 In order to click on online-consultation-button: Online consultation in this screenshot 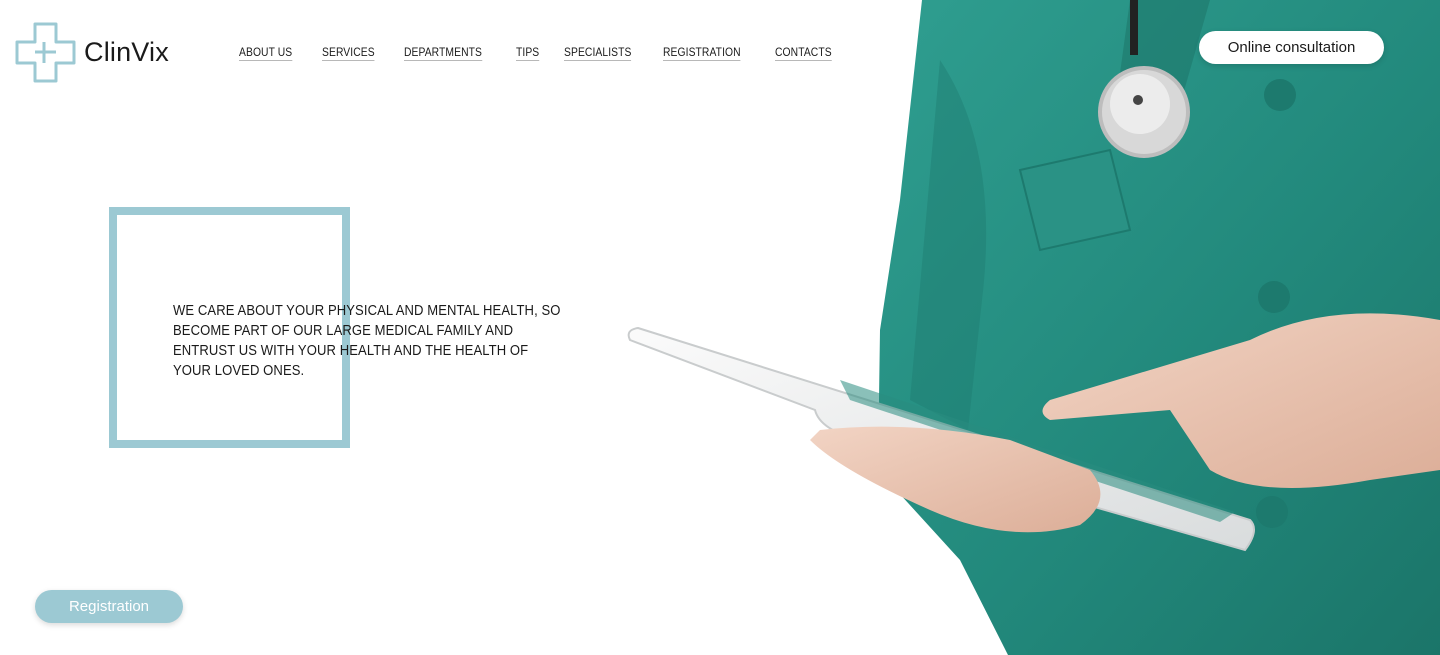, I will do `click(1291, 47)`.